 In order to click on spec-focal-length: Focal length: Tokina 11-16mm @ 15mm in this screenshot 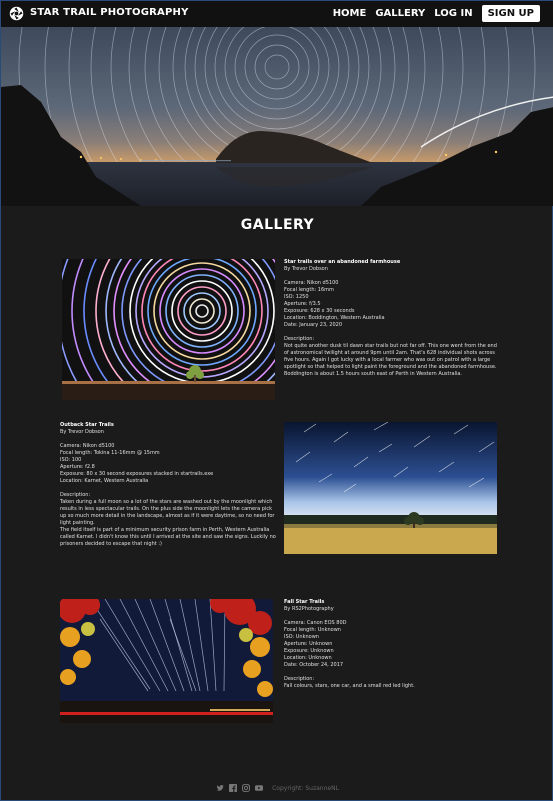, I will do `click(110, 453)`.